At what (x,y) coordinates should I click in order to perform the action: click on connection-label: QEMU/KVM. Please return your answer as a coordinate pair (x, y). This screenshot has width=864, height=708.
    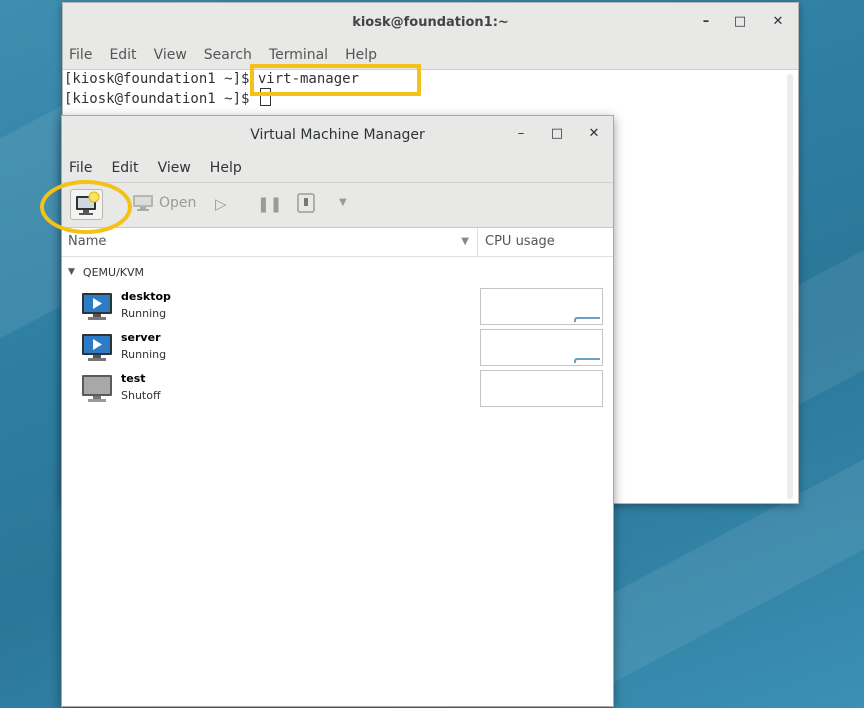
    Looking at the image, I should click on (113, 272).